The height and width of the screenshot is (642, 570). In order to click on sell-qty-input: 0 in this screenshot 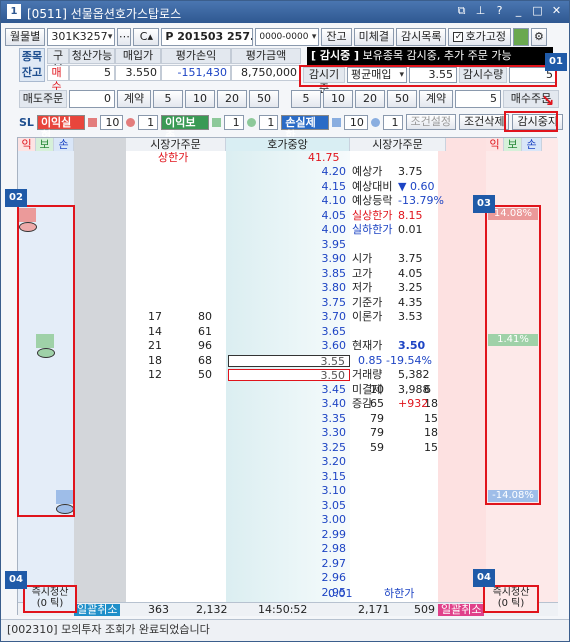, I will do `click(92, 99)`.